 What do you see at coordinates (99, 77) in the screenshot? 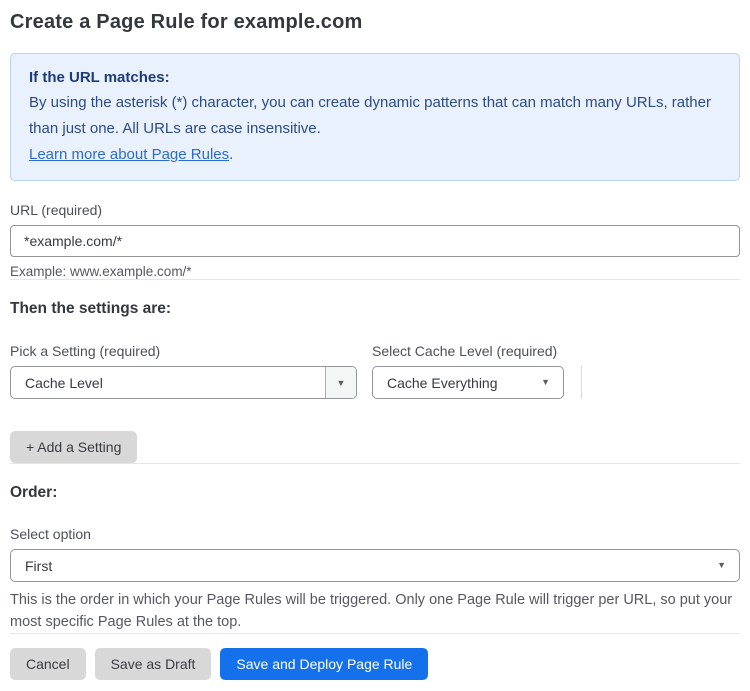
I see `info-box-heading: If the URL matches:` at bounding box center [99, 77].